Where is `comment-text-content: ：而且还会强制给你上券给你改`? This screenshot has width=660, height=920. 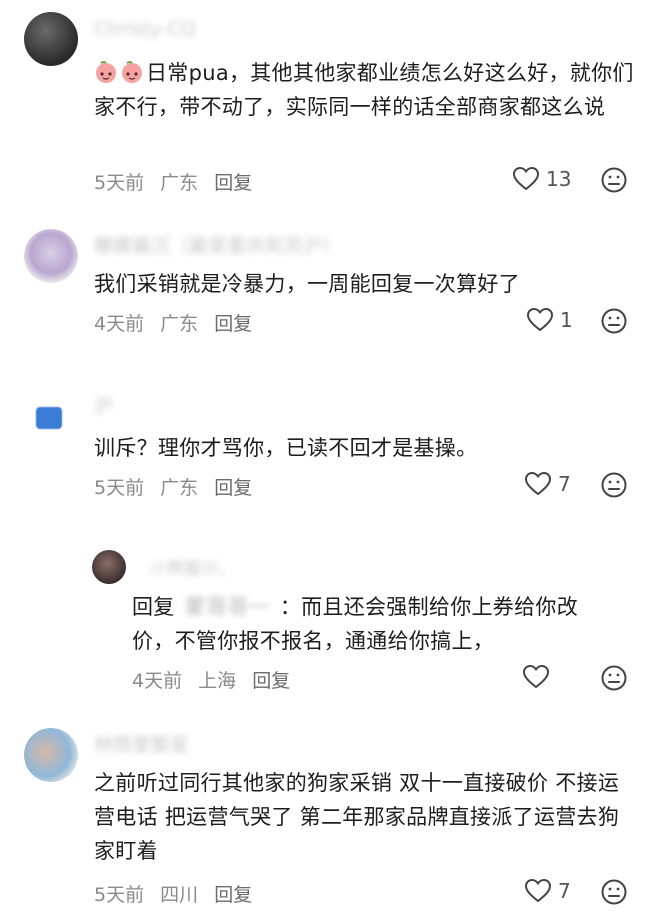
comment-text-content: ：而且还会强制给你上券给你改 is located at coordinates (429, 607).